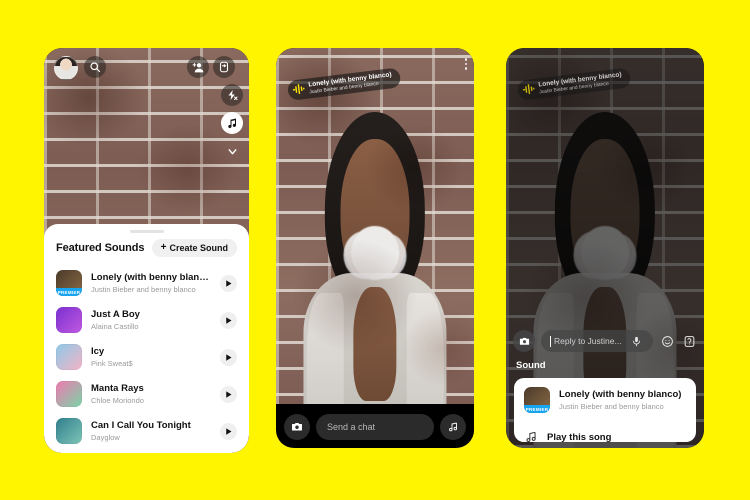 This screenshot has width=750, height=500. What do you see at coordinates (115, 326) in the screenshot?
I see `track-artist: Alaina Castillo` at bounding box center [115, 326].